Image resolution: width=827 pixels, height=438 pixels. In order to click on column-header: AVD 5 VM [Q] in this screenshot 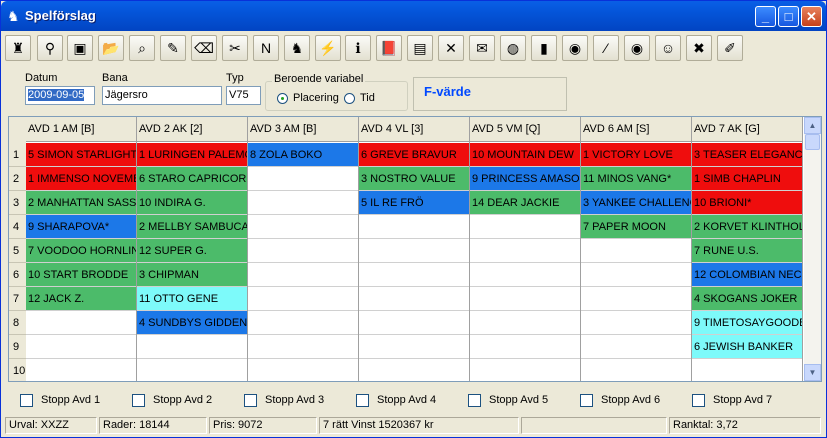, I will do `click(525, 129)`.